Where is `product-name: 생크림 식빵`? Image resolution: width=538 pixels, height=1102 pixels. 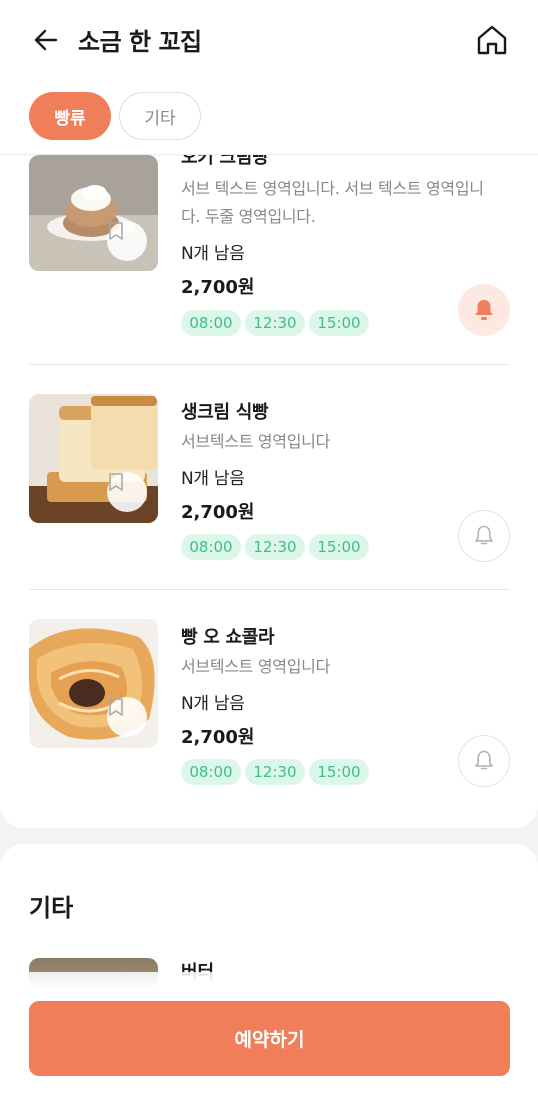
product-name: 생크림 식빵 is located at coordinates (225, 412).